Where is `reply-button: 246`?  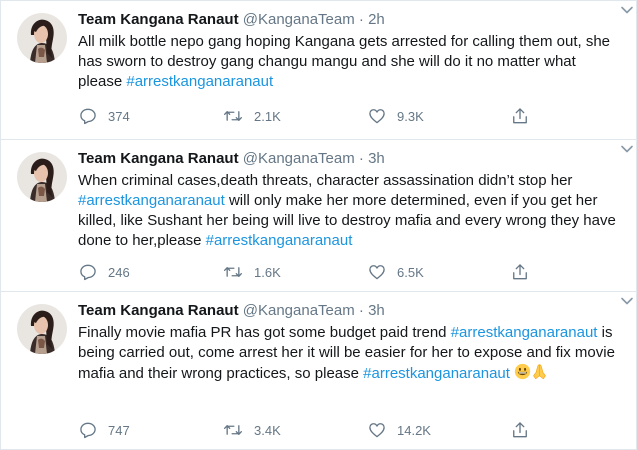
reply-button: 246 is located at coordinates (104, 272).